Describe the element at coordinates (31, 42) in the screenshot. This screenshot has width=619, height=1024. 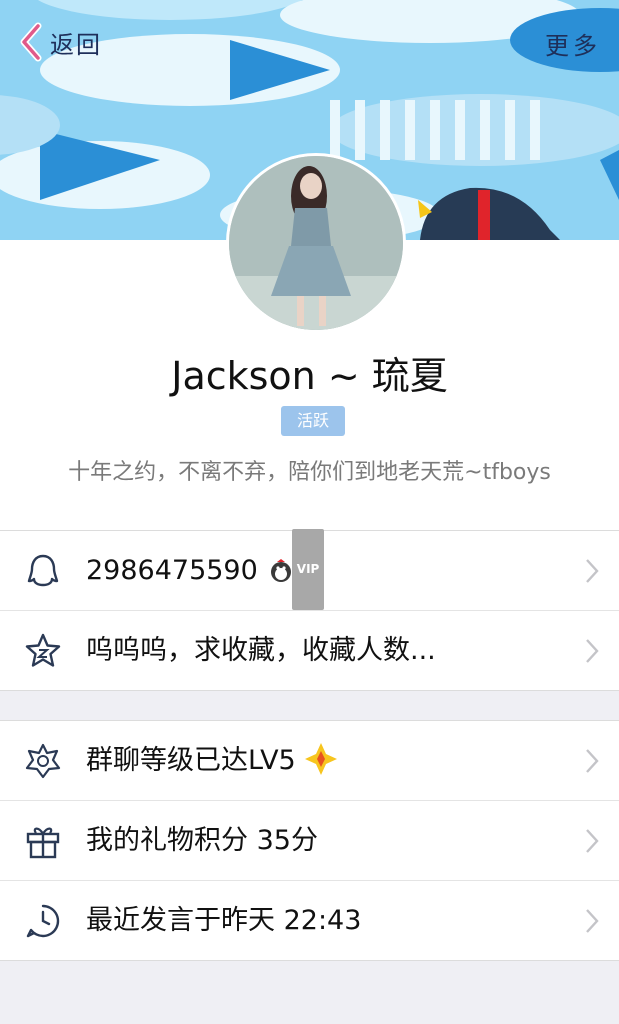
I see `chevron-left-icon` at that location.